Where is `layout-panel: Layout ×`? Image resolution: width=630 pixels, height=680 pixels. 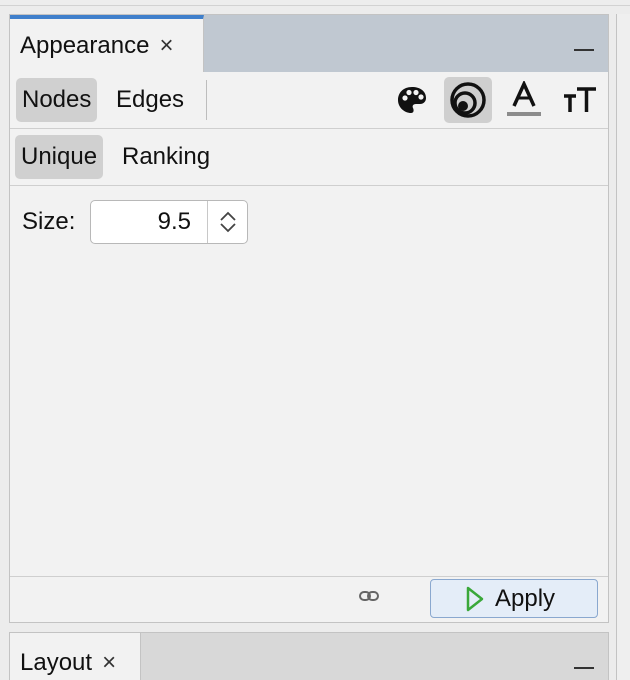
layout-panel: Layout × is located at coordinates (309, 656).